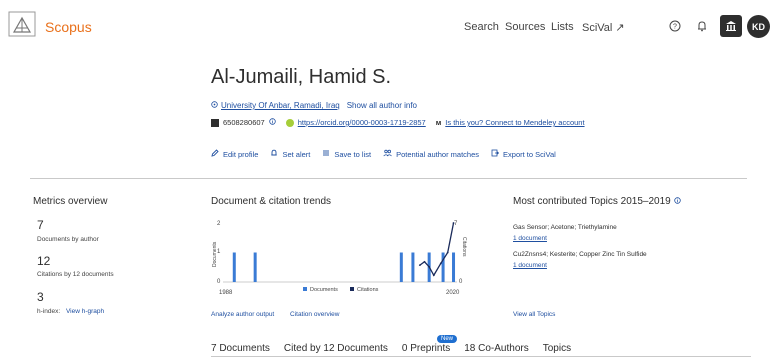 This screenshot has height=358, width=773. Describe the element at coordinates (68, 27) in the screenshot. I see `scopus-brand: Scopus` at that location.